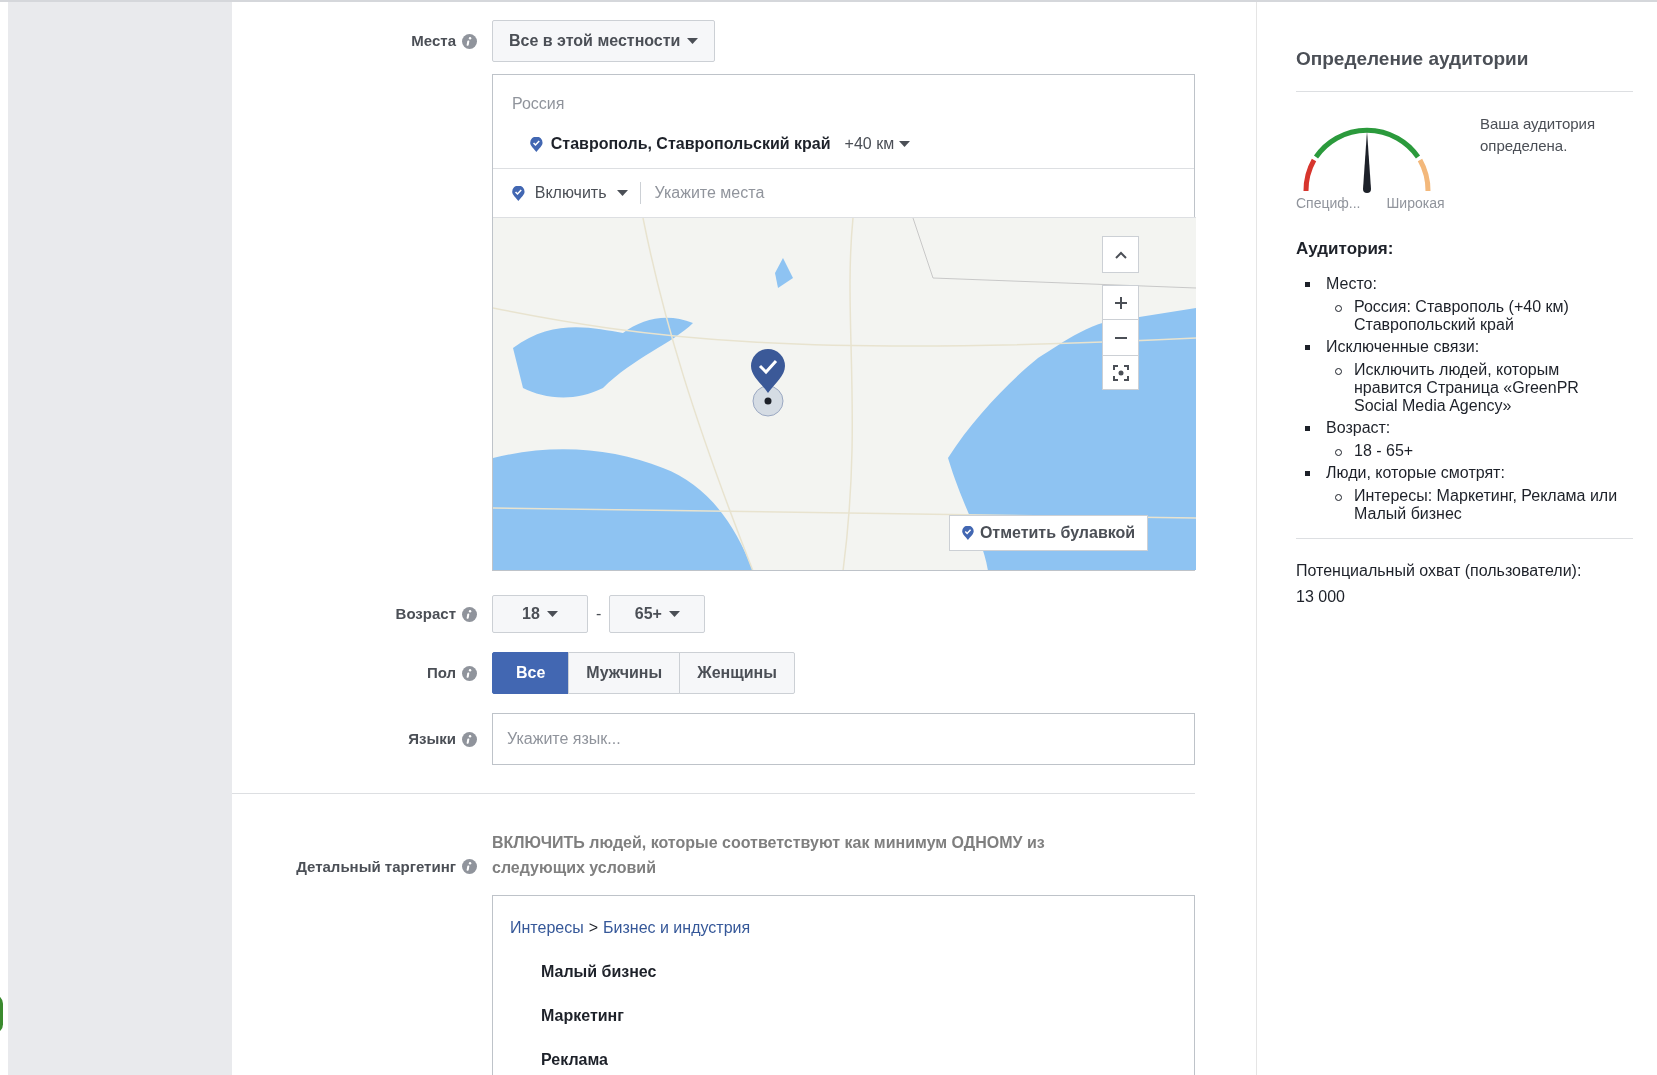 The height and width of the screenshot is (1075, 1657). I want to click on reach-value: 13 000, so click(1321, 597).